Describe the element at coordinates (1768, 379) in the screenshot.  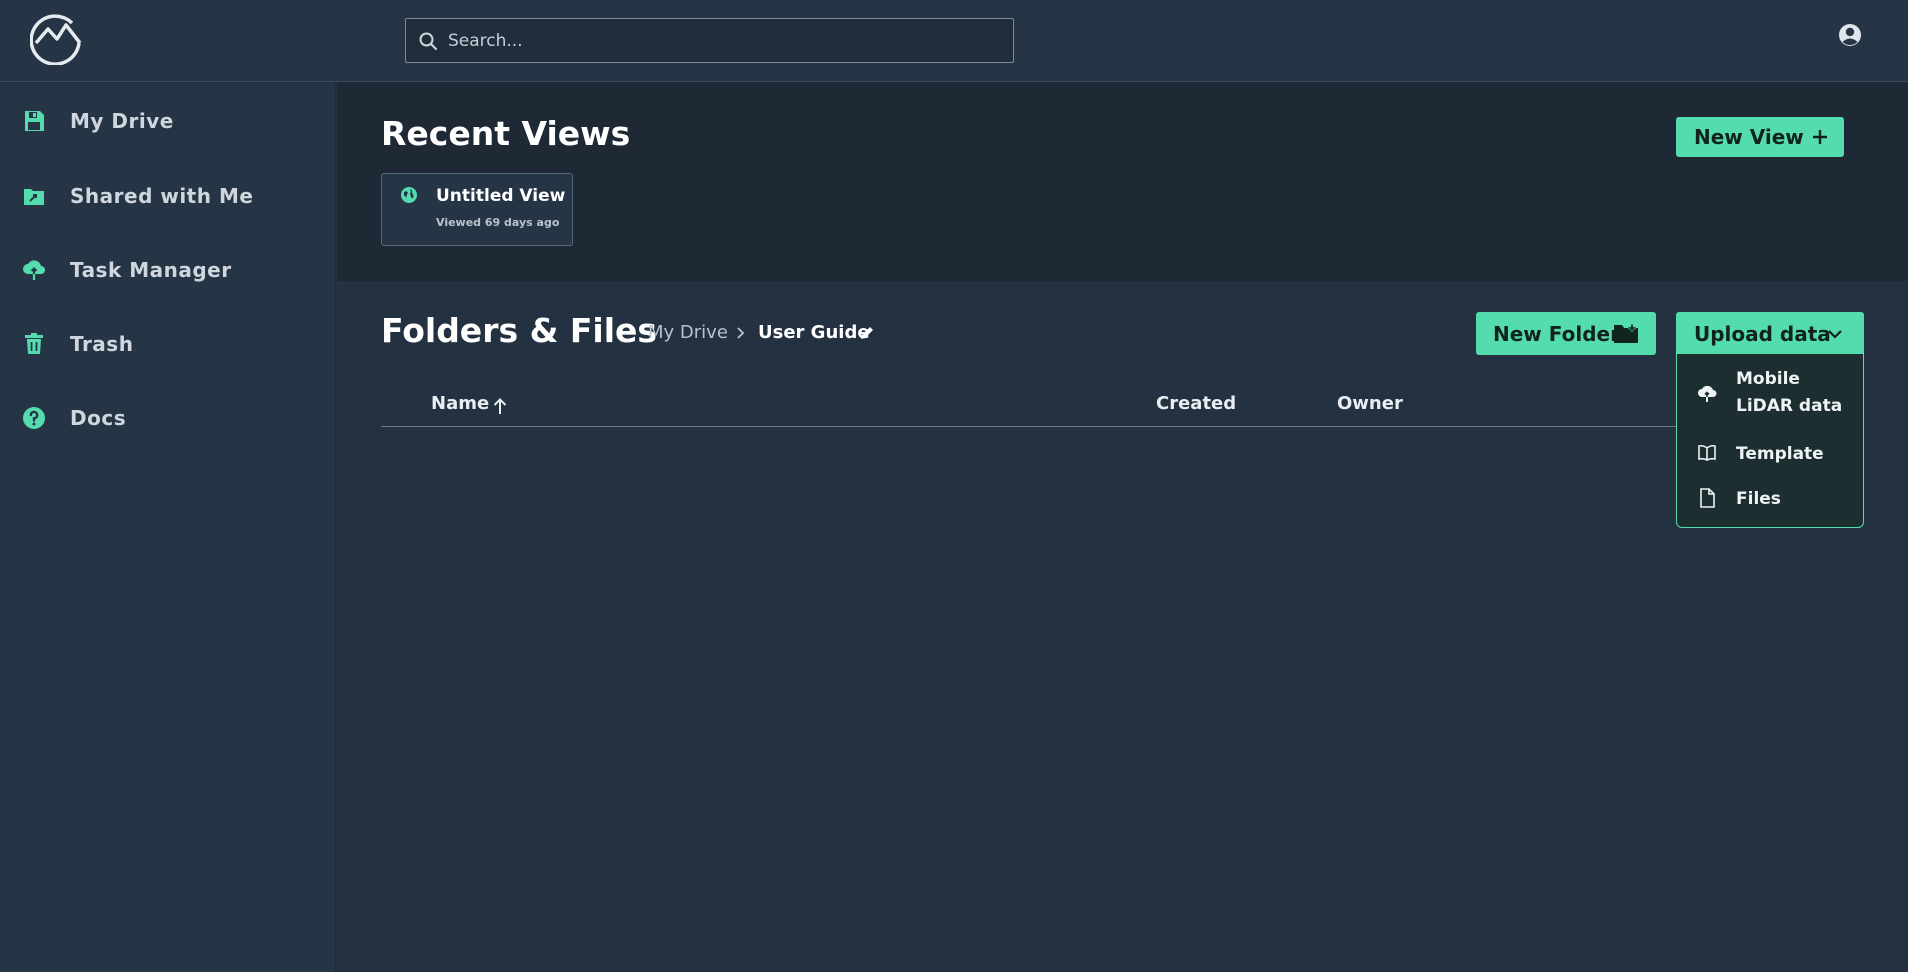
I see `menu-item-label: Mobile` at that location.